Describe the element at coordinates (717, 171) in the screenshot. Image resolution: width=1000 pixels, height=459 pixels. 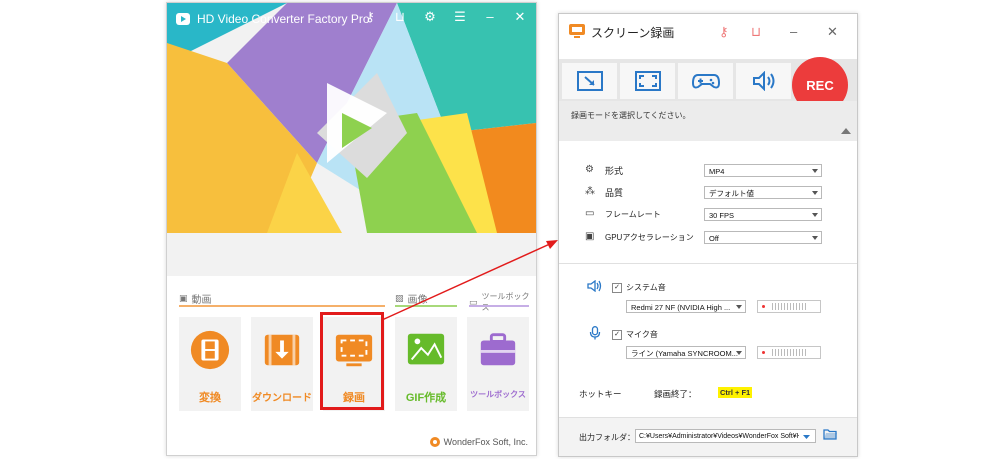
I see `format-value: MP4` at that location.